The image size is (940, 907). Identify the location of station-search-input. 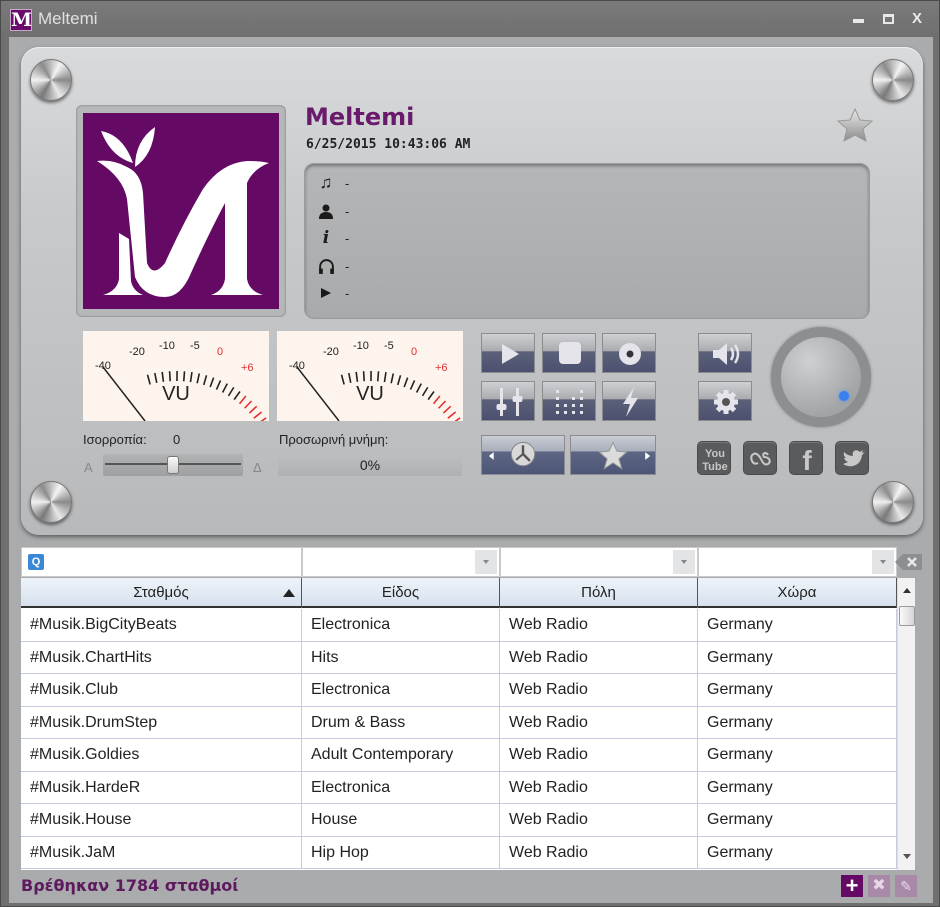
(173, 562).